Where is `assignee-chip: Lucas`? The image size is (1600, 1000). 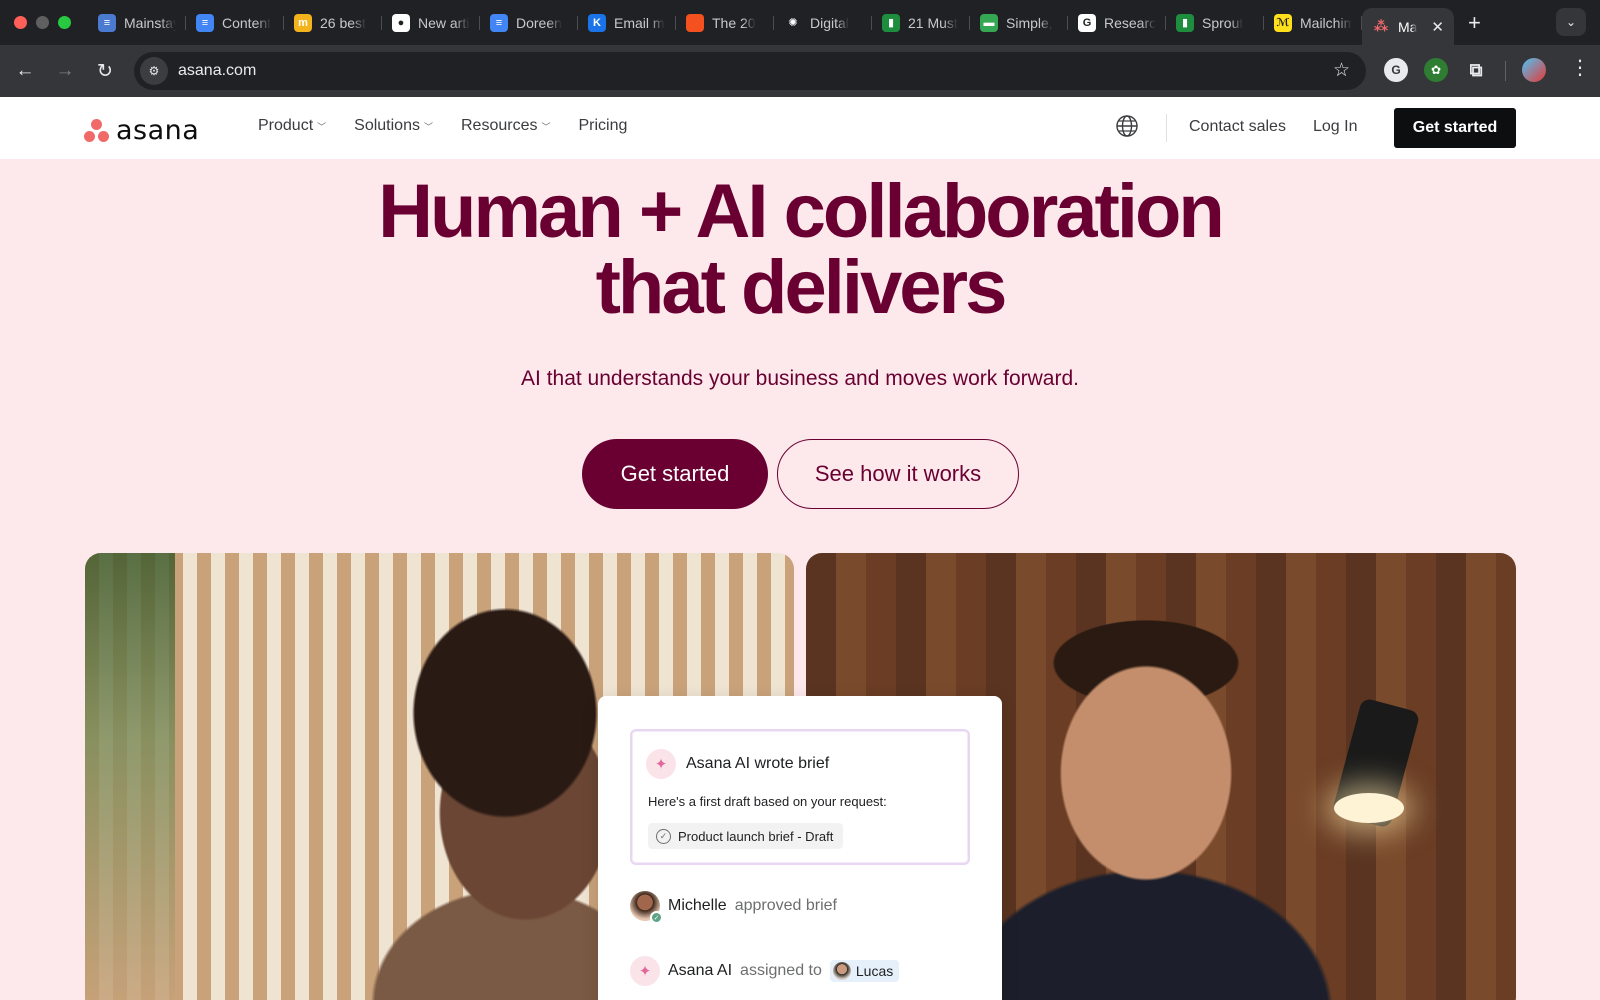
assignee-chip: Lucas is located at coordinates (864, 971).